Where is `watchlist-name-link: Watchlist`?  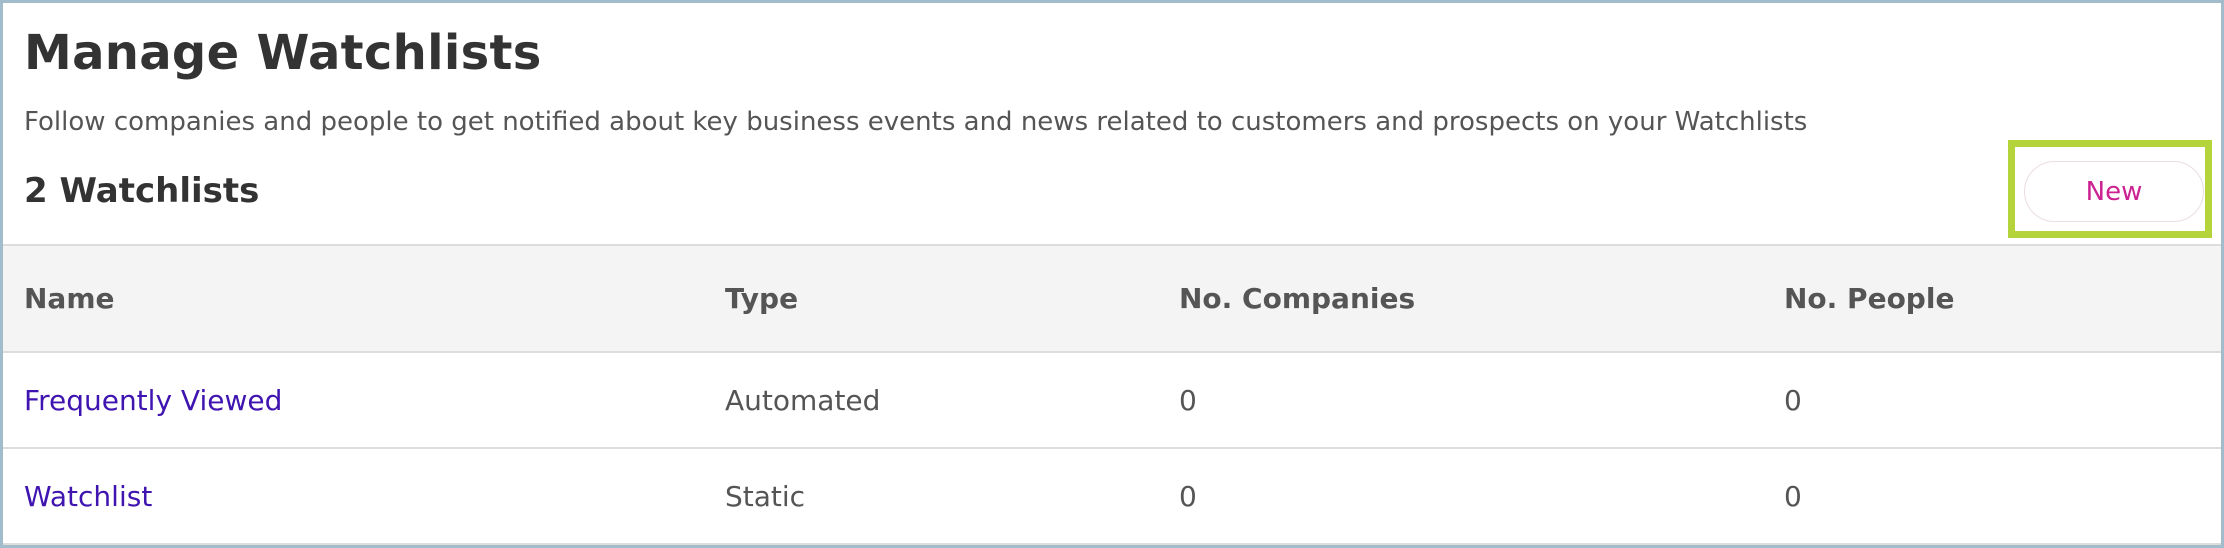
watchlist-name-link: Watchlist is located at coordinates (88, 496).